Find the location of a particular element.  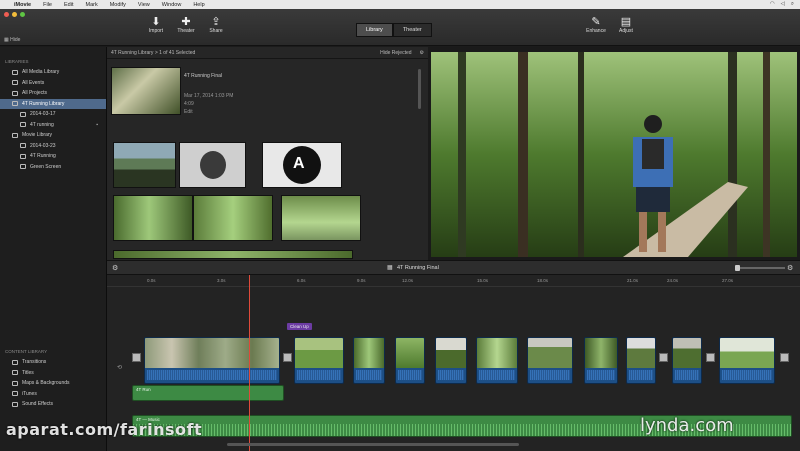

settings-icon: ⚙ is located at coordinates (115, 268).